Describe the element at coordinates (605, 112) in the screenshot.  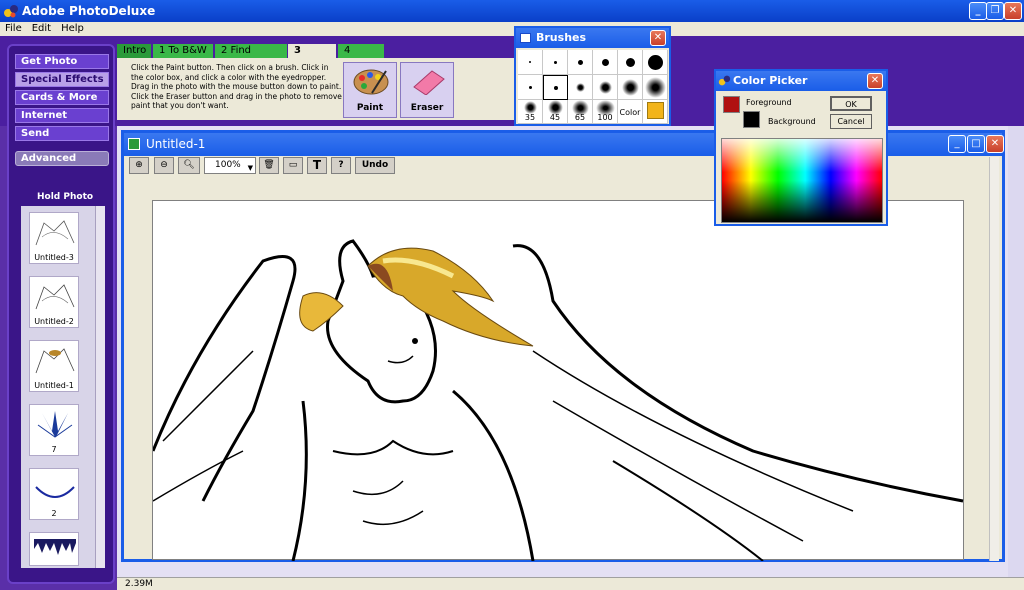
I see `brush-100: 100` at that location.